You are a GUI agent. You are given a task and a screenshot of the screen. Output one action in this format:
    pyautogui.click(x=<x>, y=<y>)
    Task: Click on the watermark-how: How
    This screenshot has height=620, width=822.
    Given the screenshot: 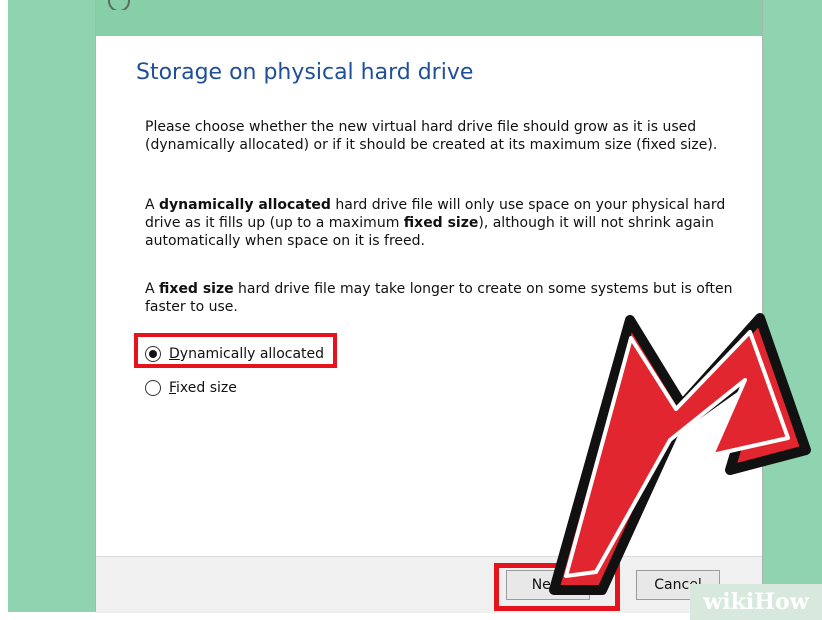 What is the action you would take?
    pyautogui.click(x=781, y=602)
    